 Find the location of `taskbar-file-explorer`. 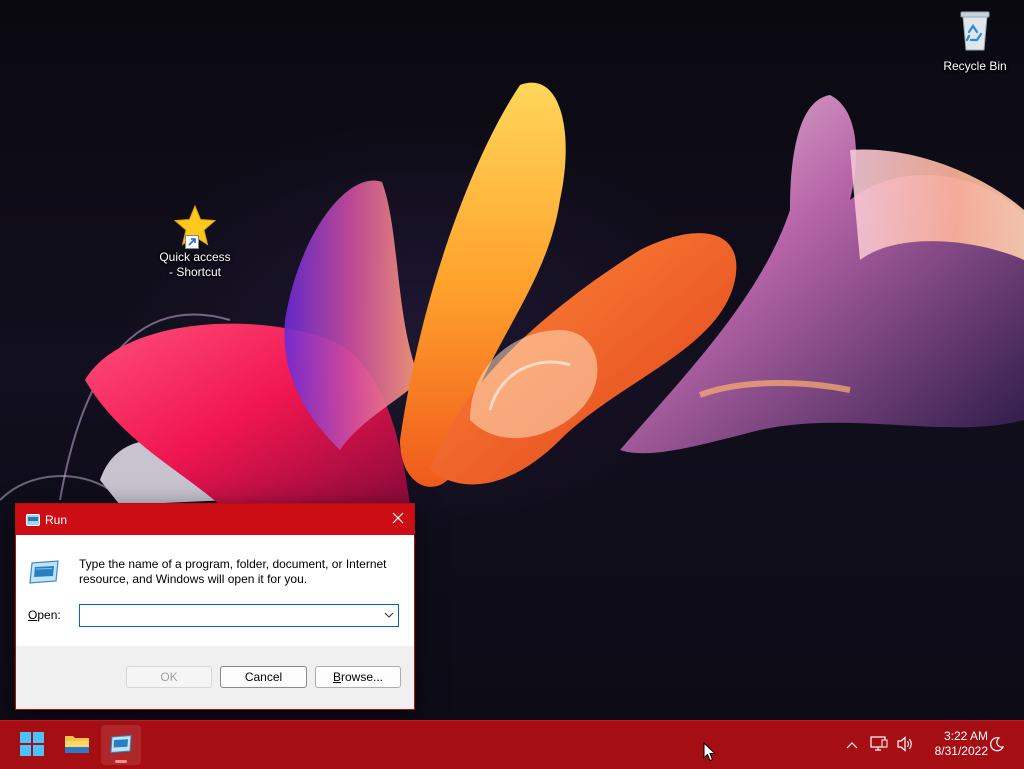

taskbar-file-explorer is located at coordinates (77, 745).